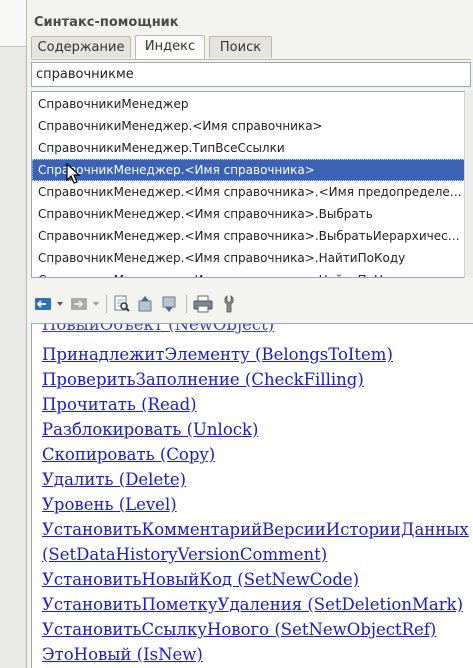  Describe the element at coordinates (114, 479) in the screenshot. I see `method-link: Удалить (Delete)` at that location.